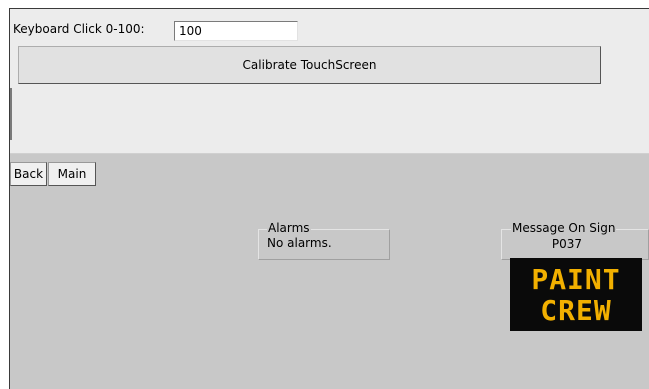 This screenshot has width=649, height=389. Describe the element at coordinates (79, 29) in the screenshot. I see `keyboard-click-label: Keyboard Click 0-100:` at that location.